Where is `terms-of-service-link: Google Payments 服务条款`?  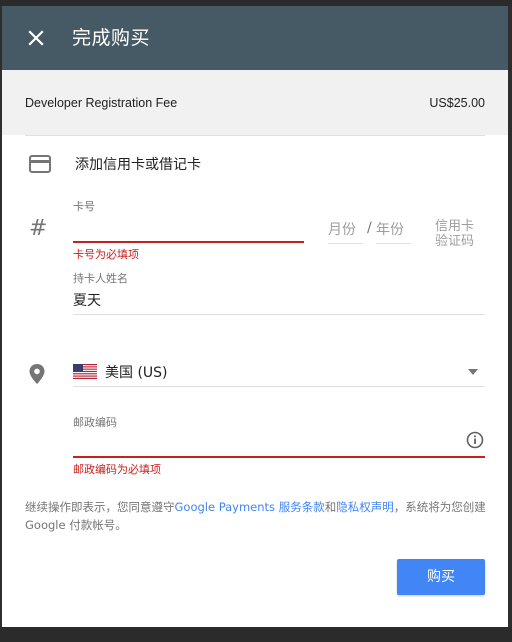
terms-of-service-link: Google Payments 服务条款 is located at coordinates (250, 507).